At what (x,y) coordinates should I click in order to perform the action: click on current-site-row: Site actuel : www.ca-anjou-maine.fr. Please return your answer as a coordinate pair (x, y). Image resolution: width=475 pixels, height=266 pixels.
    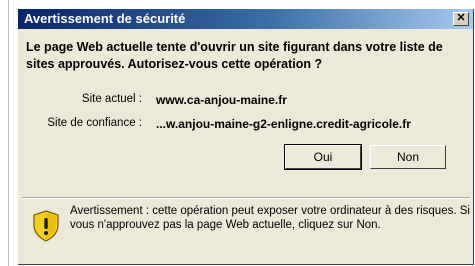
    Looking at the image, I should click on (246, 101).